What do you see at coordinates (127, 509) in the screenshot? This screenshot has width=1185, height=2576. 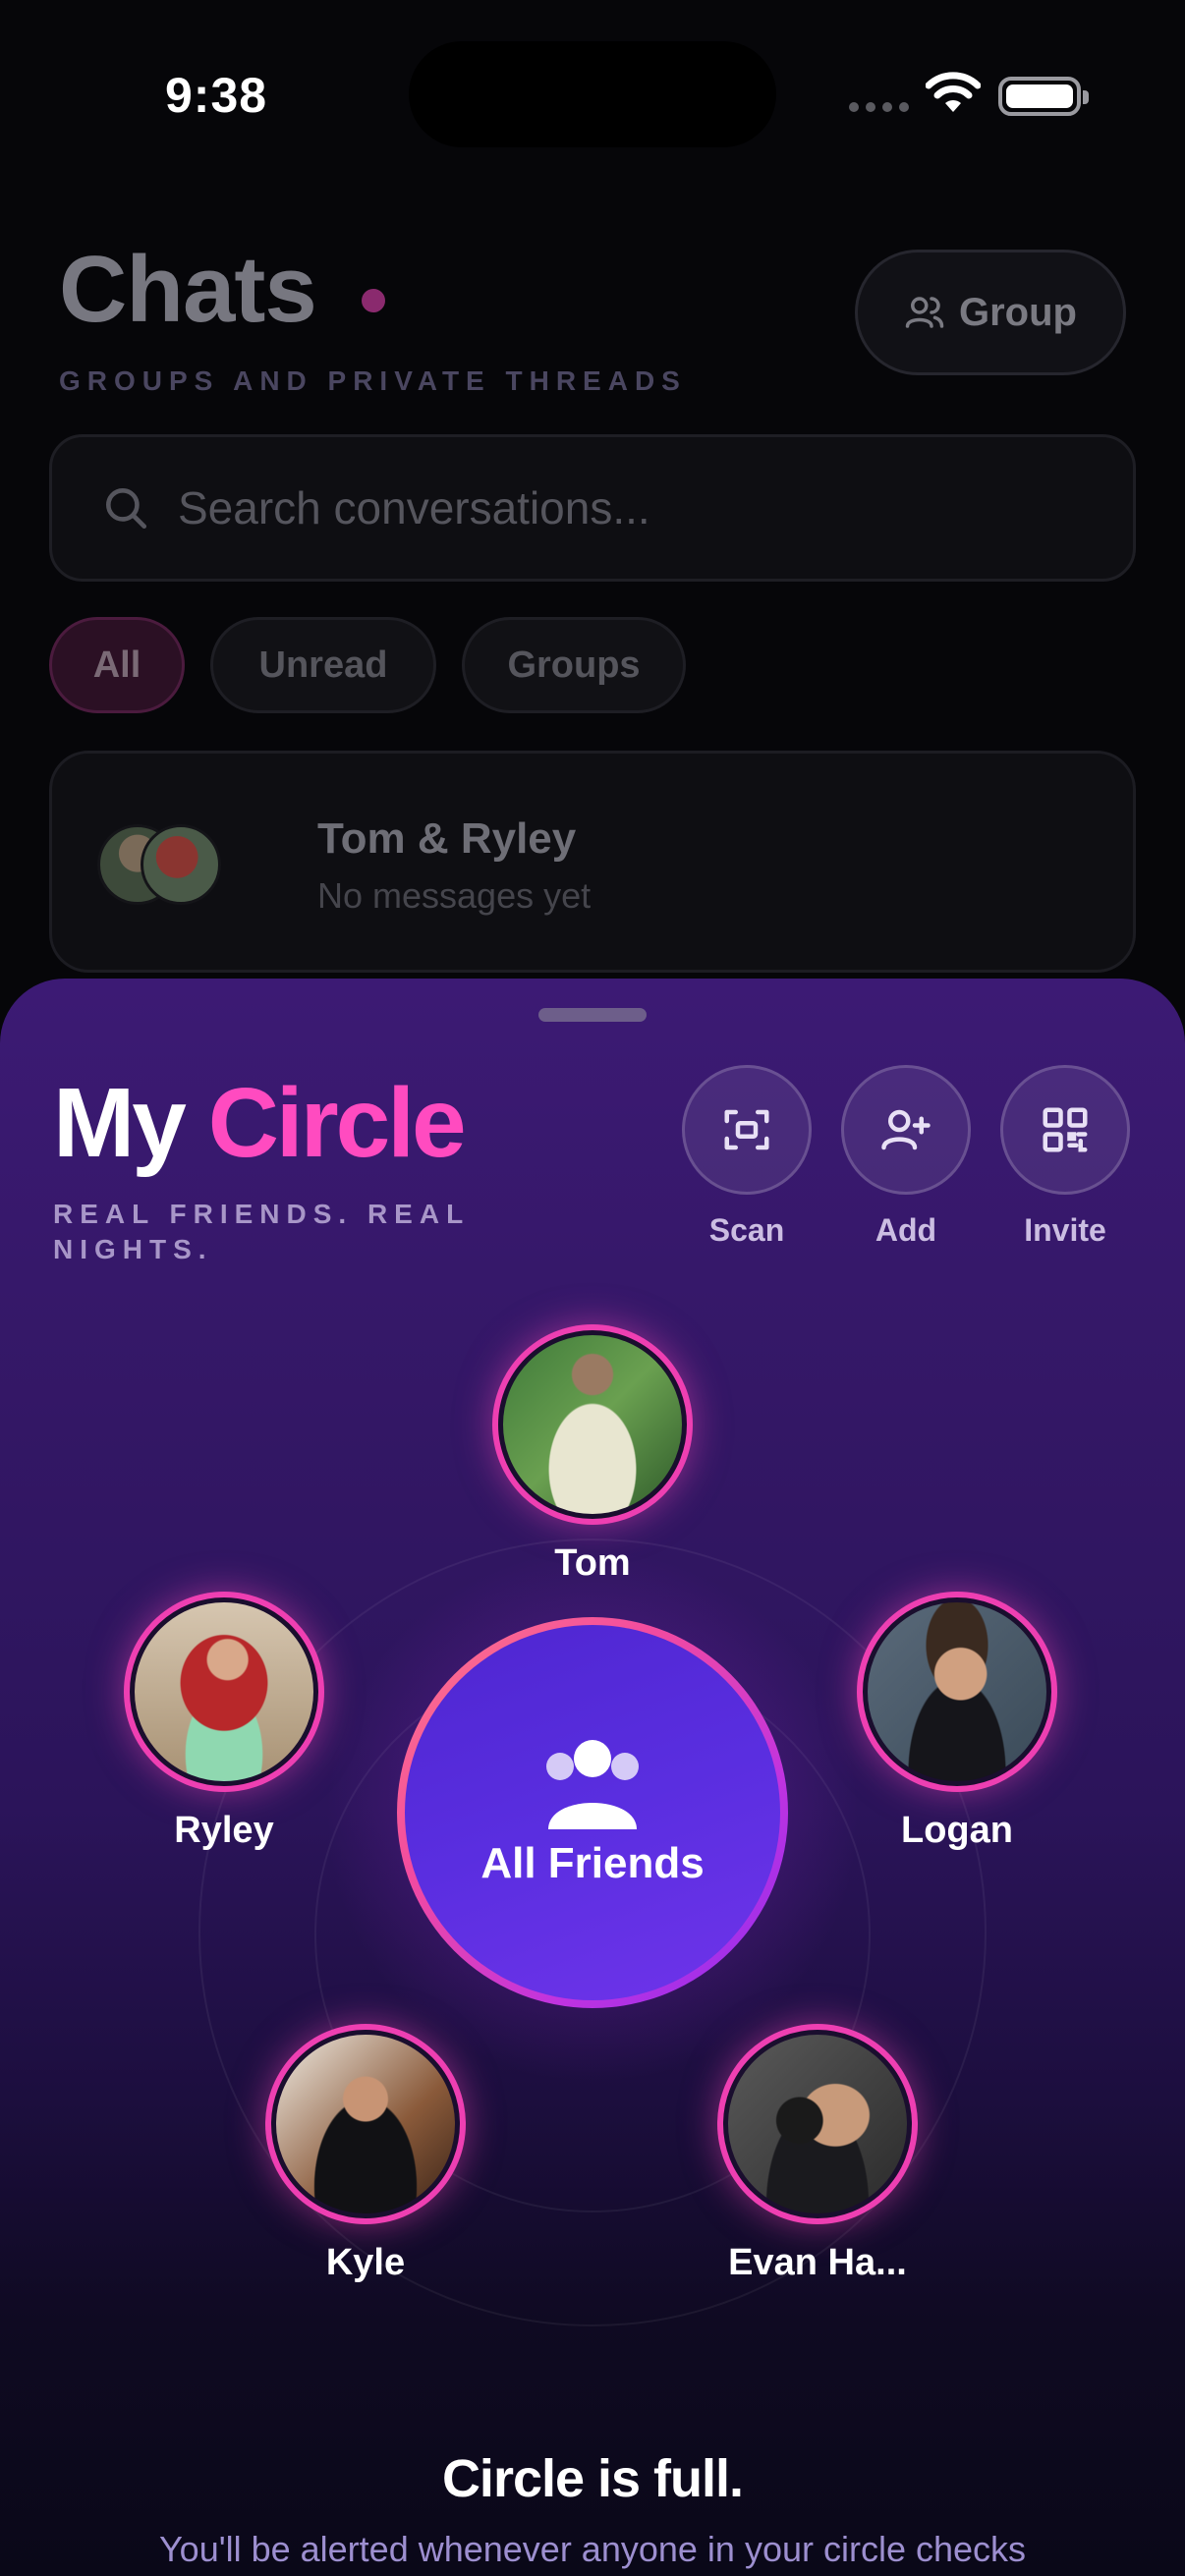 I see `search-icon` at bounding box center [127, 509].